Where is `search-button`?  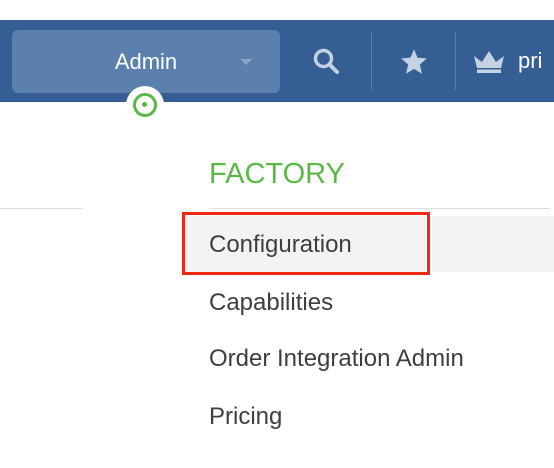 search-button is located at coordinates (326, 61).